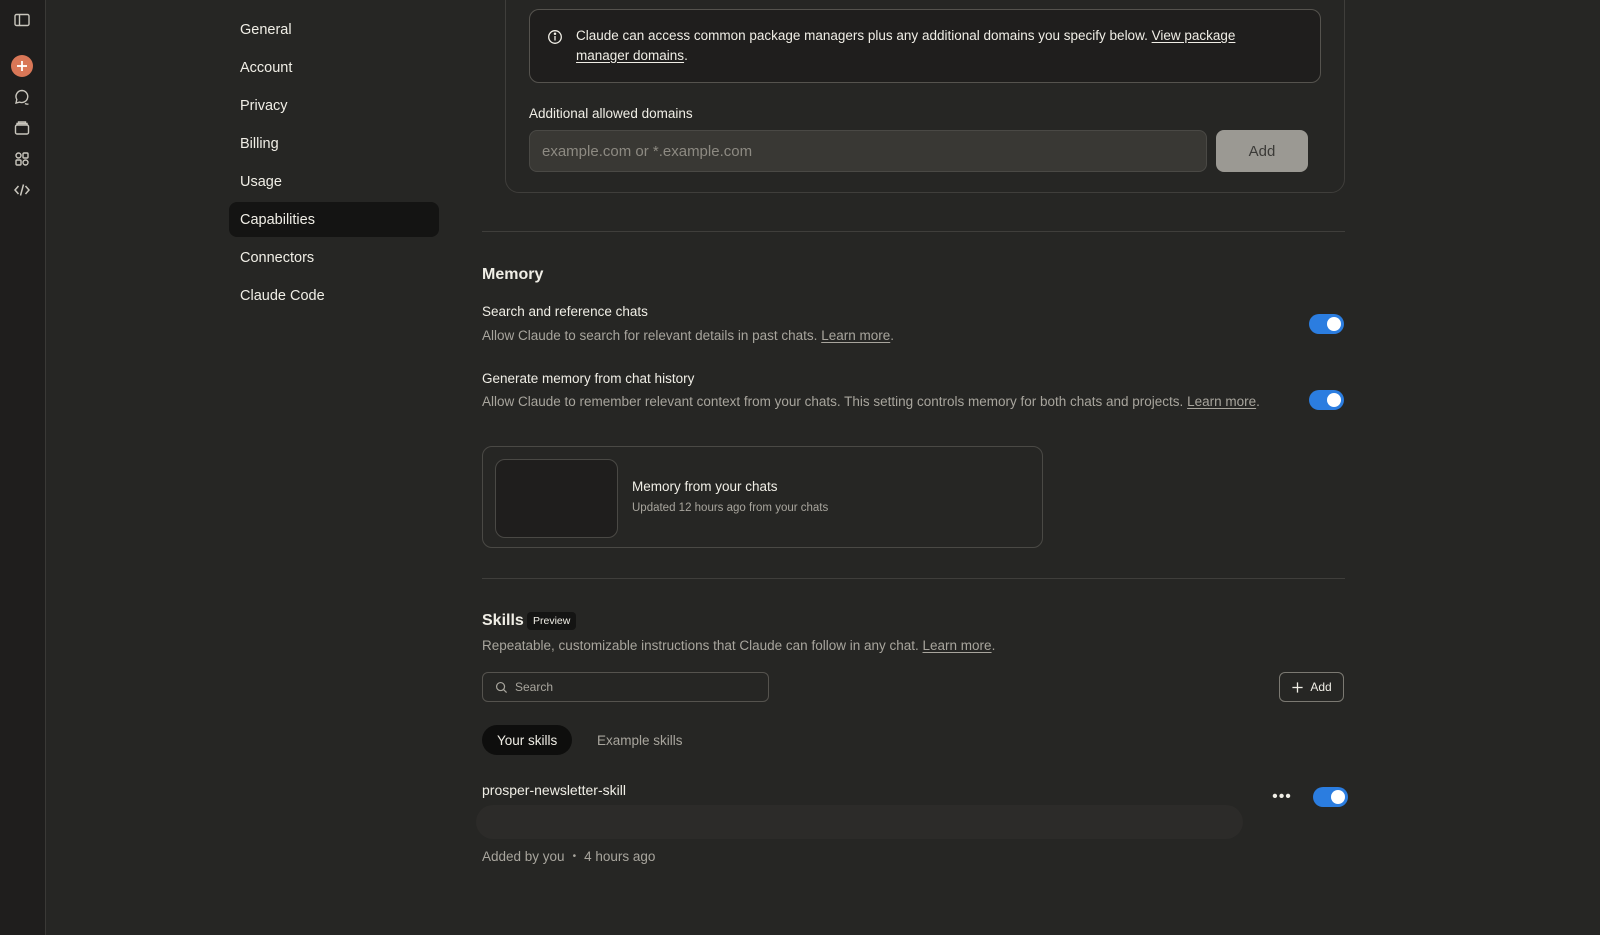  What do you see at coordinates (620, 856) in the screenshot?
I see `skill-added-time: 4 hours ago` at bounding box center [620, 856].